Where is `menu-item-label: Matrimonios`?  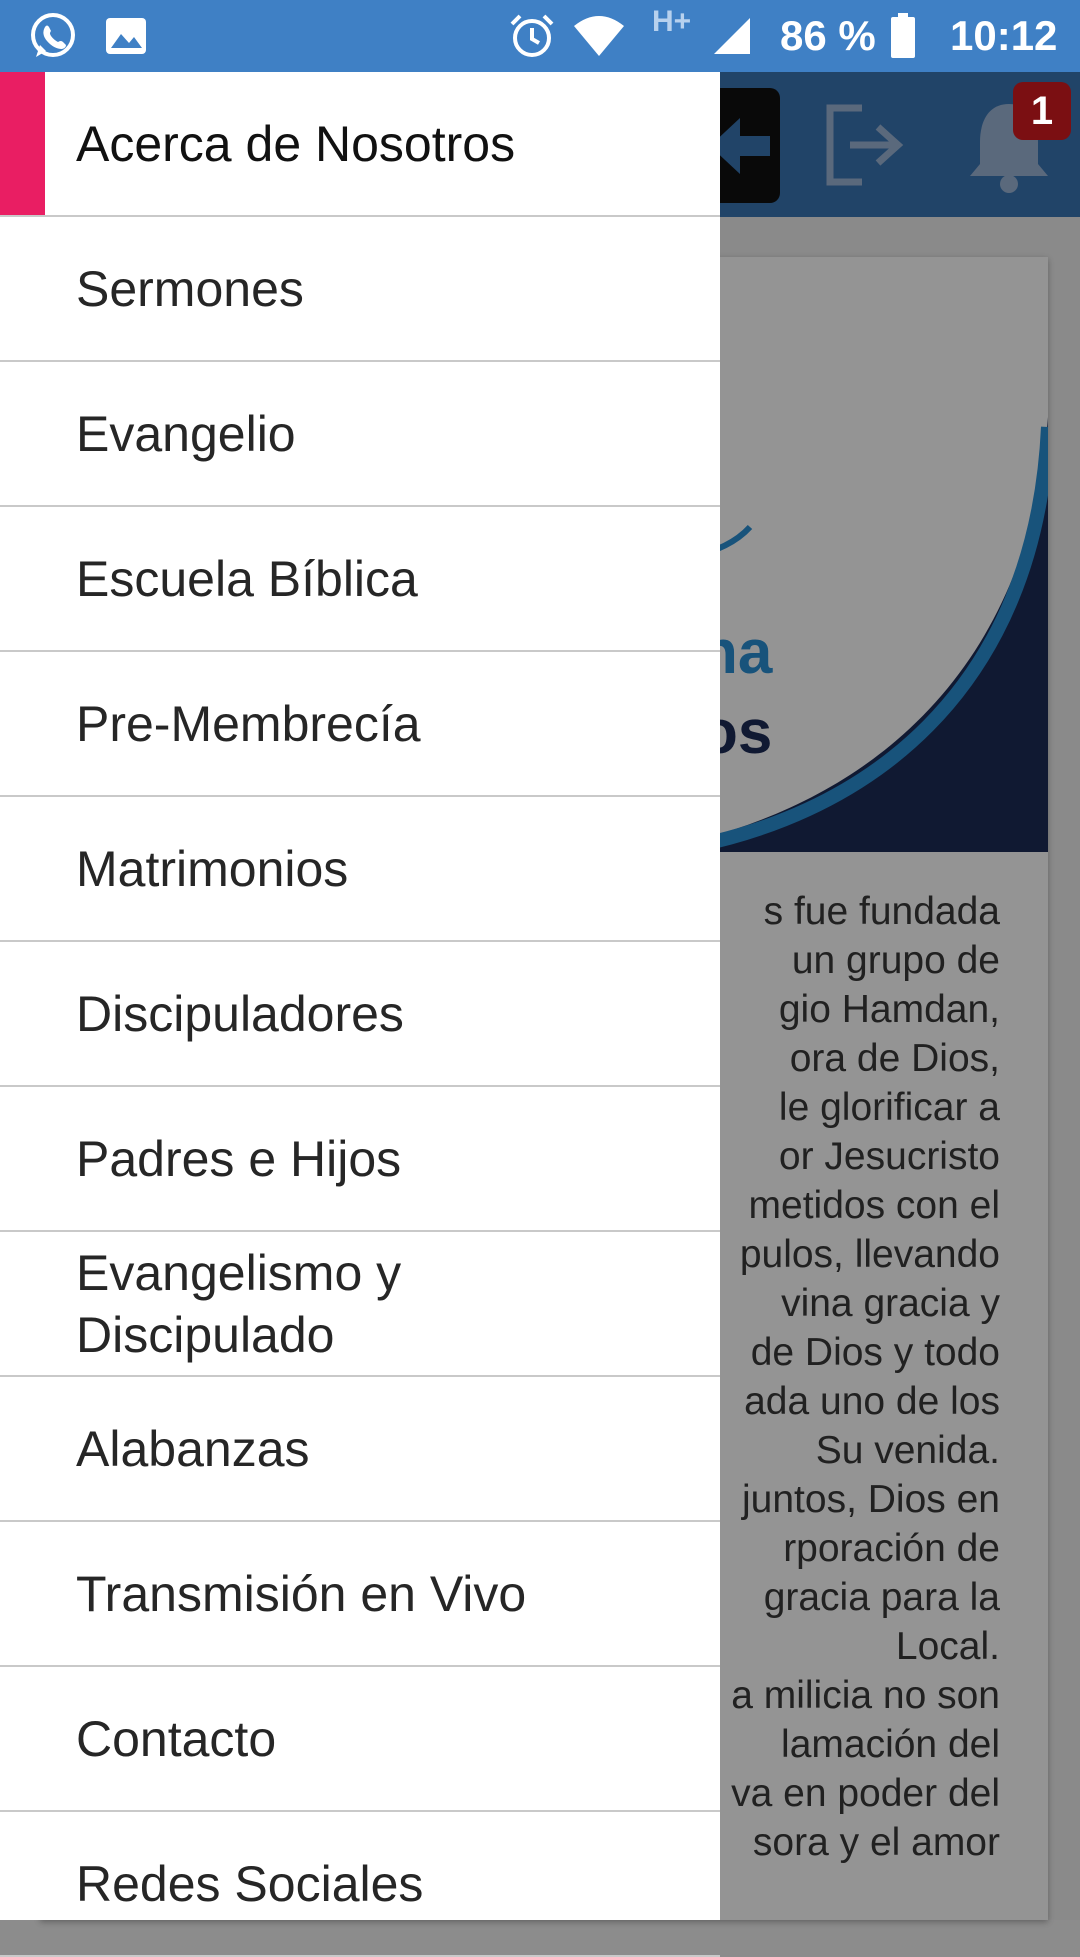
menu-item-label: Matrimonios is located at coordinates (212, 868).